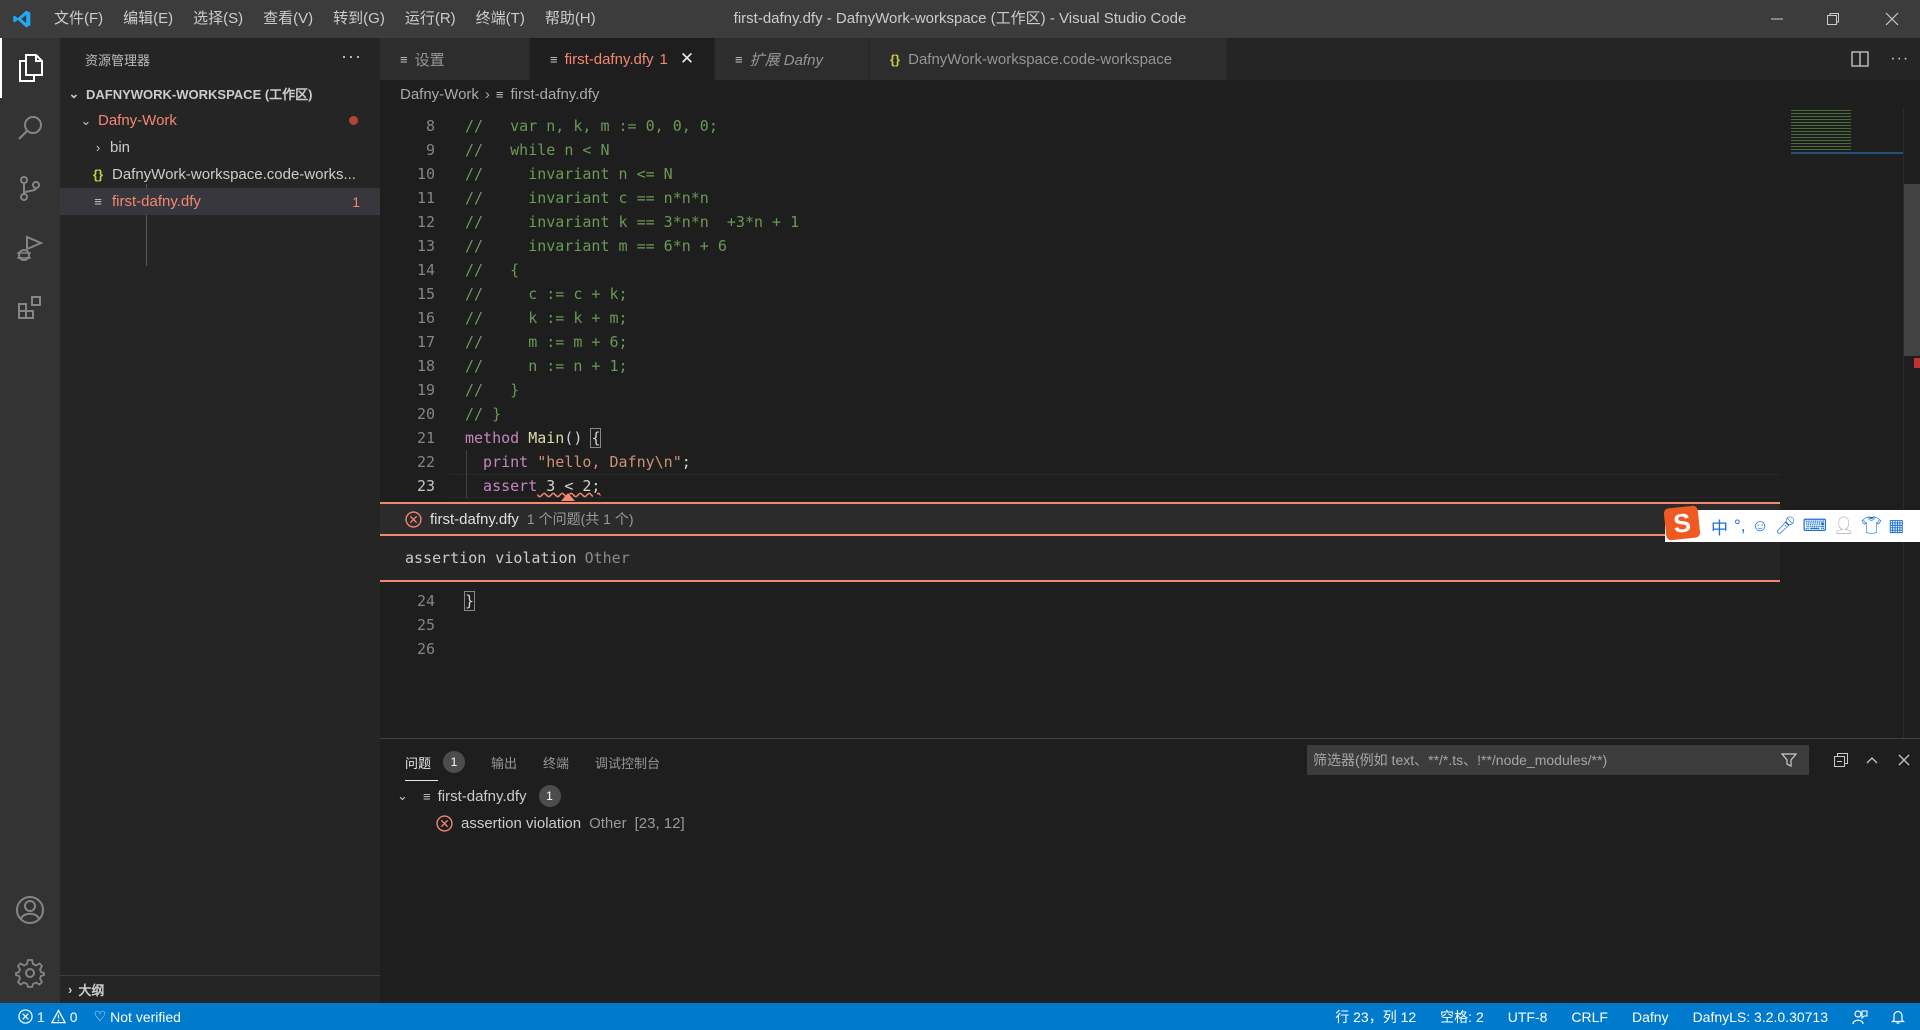  What do you see at coordinates (74, 93) in the screenshot?
I see `chevron-down-icon: ⌄` at bounding box center [74, 93].